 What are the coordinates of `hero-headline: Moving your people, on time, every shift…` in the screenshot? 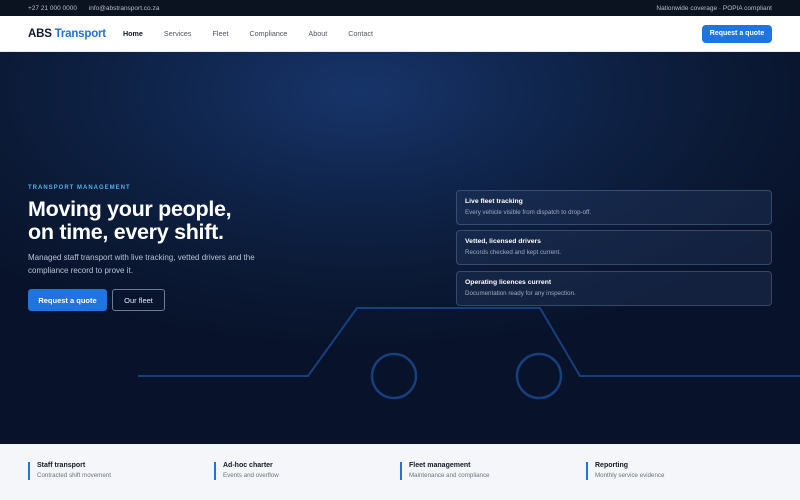 It's located at (193, 221).